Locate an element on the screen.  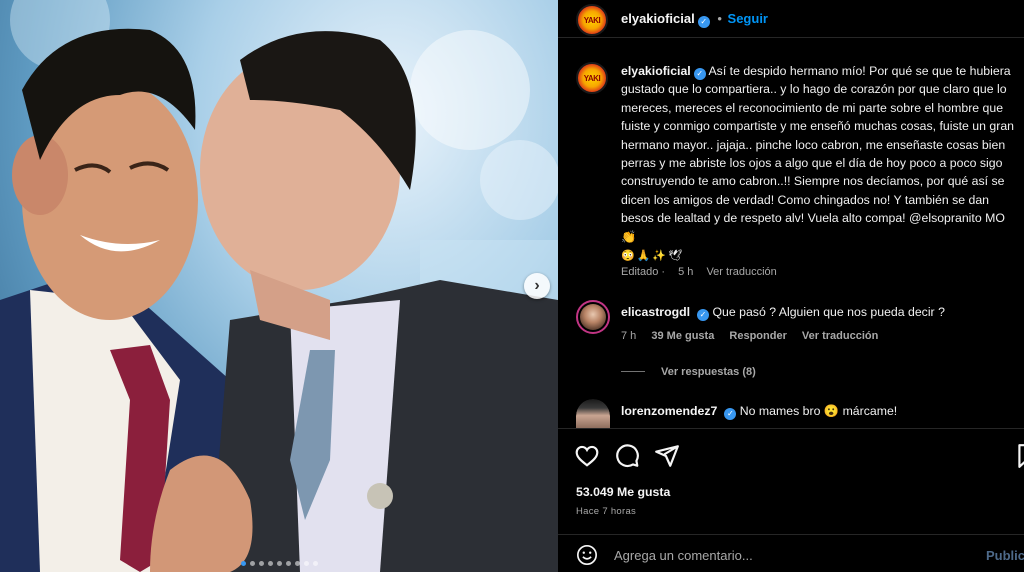
caption-emojis: 😳🙏✨🕊 is located at coordinates (653, 256).